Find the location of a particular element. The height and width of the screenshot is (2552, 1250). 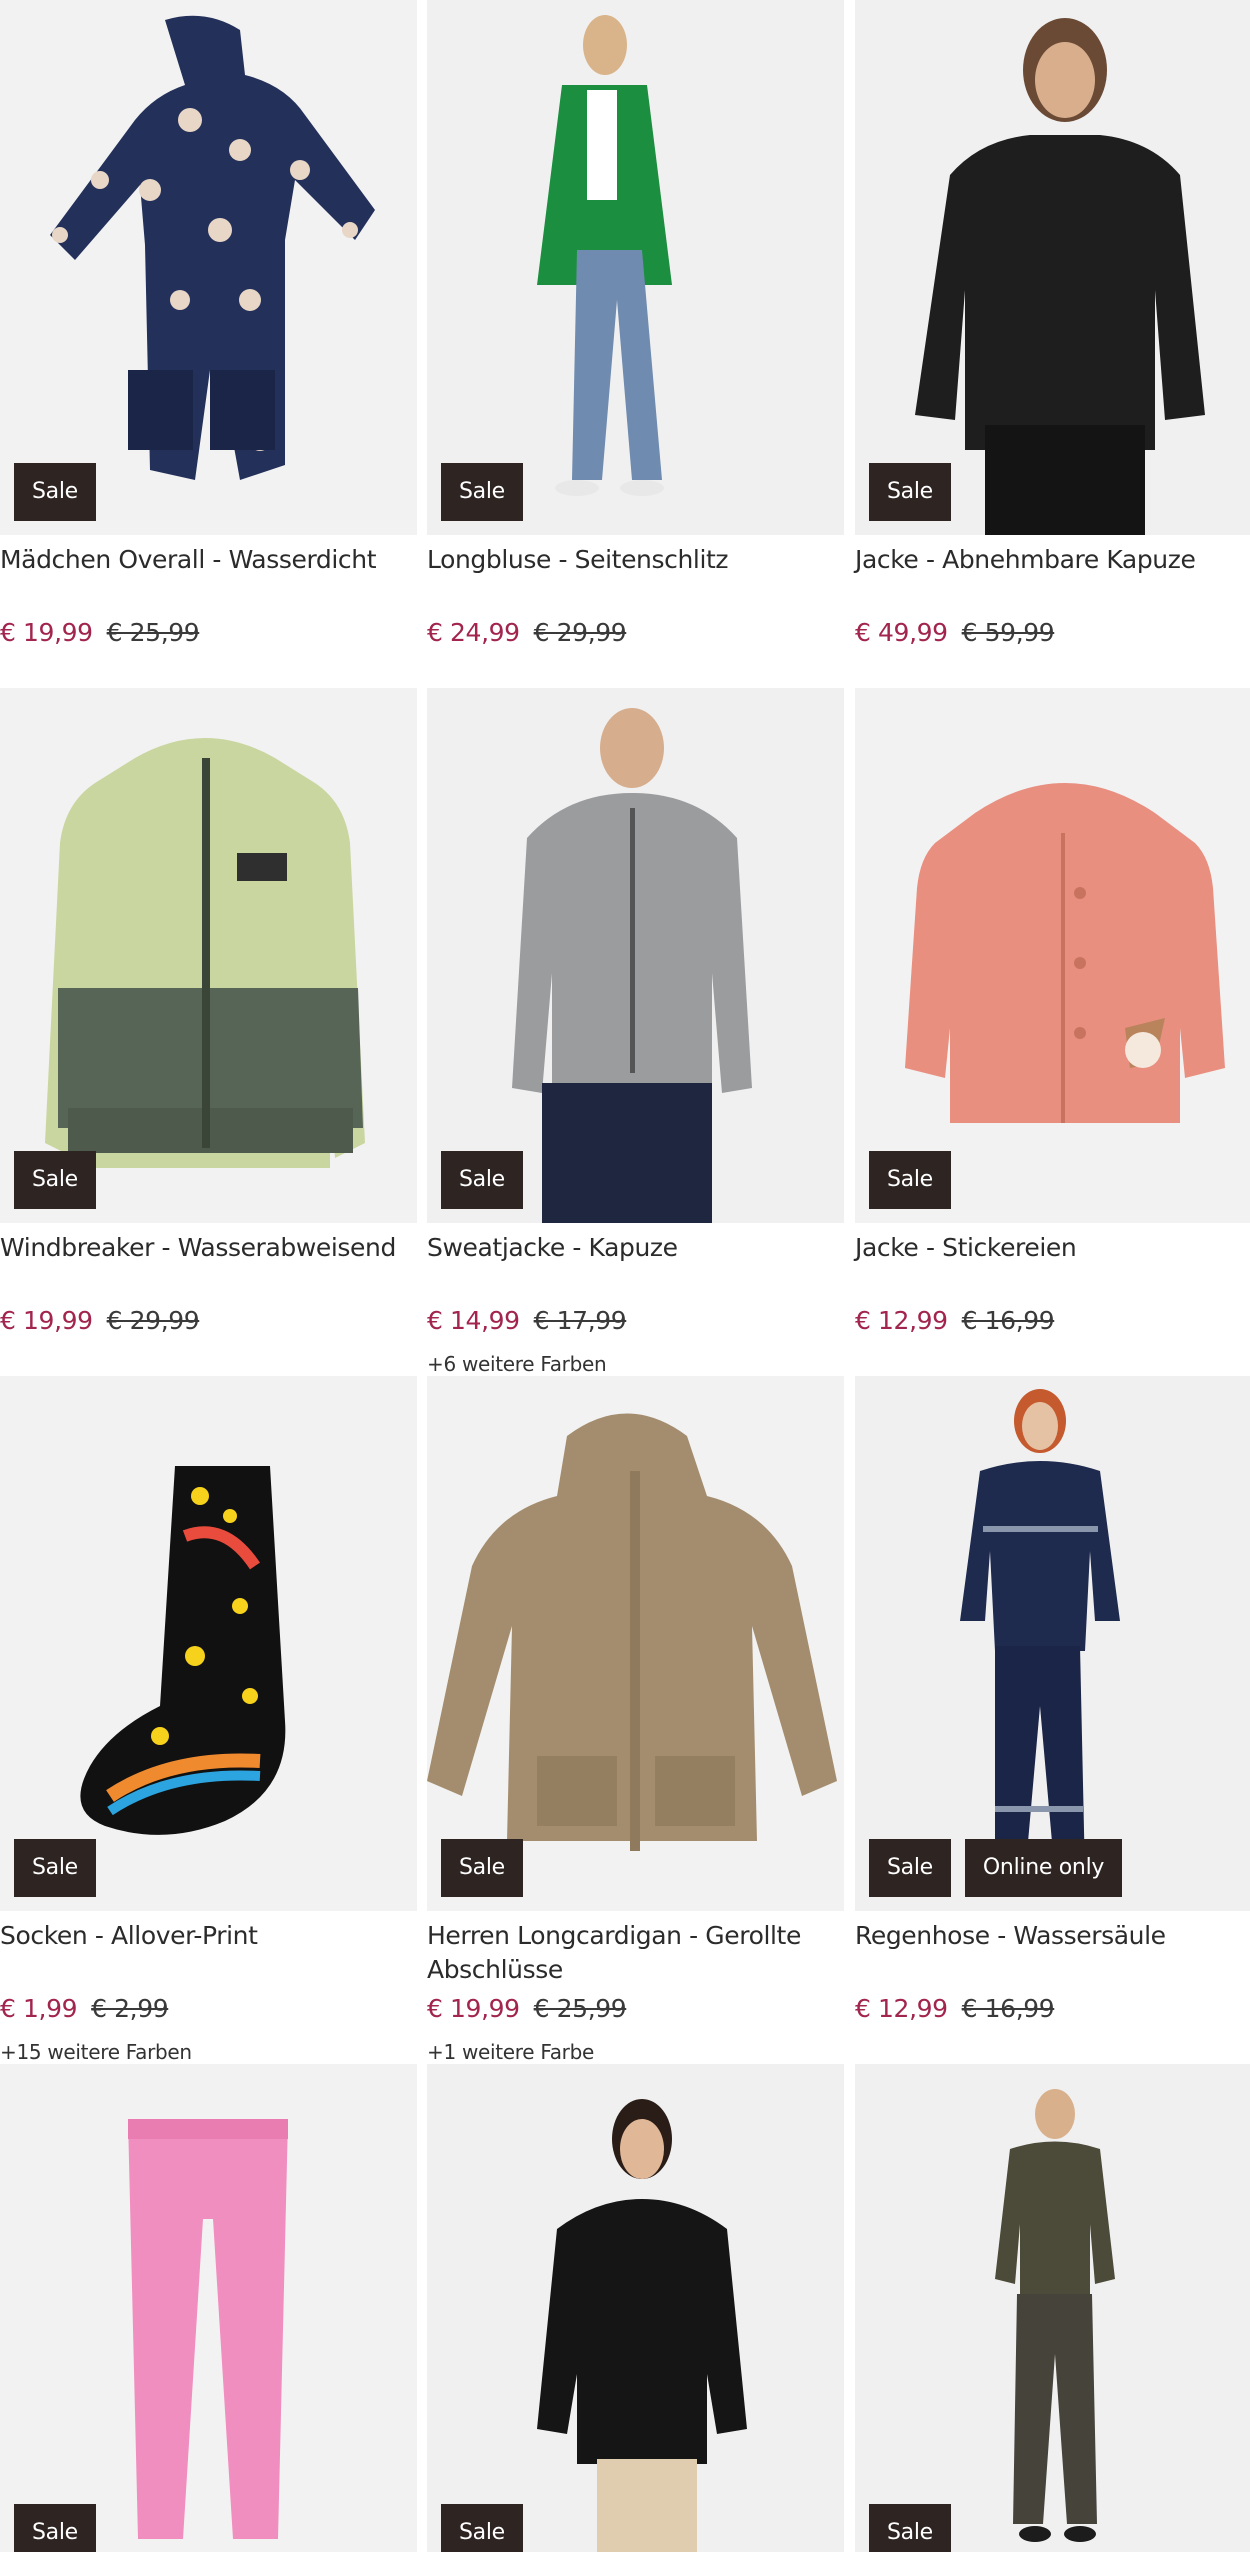

product-title: Regenhose - Wassersäule is located at coordinates (1052, 1936).